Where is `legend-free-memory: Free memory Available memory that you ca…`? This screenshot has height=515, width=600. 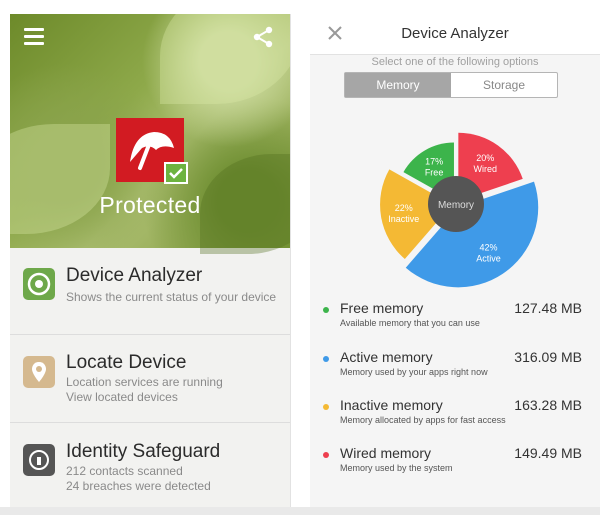 legend-free-memory: Free memory Available memory that you ca… is located at coordinates (455, 320).